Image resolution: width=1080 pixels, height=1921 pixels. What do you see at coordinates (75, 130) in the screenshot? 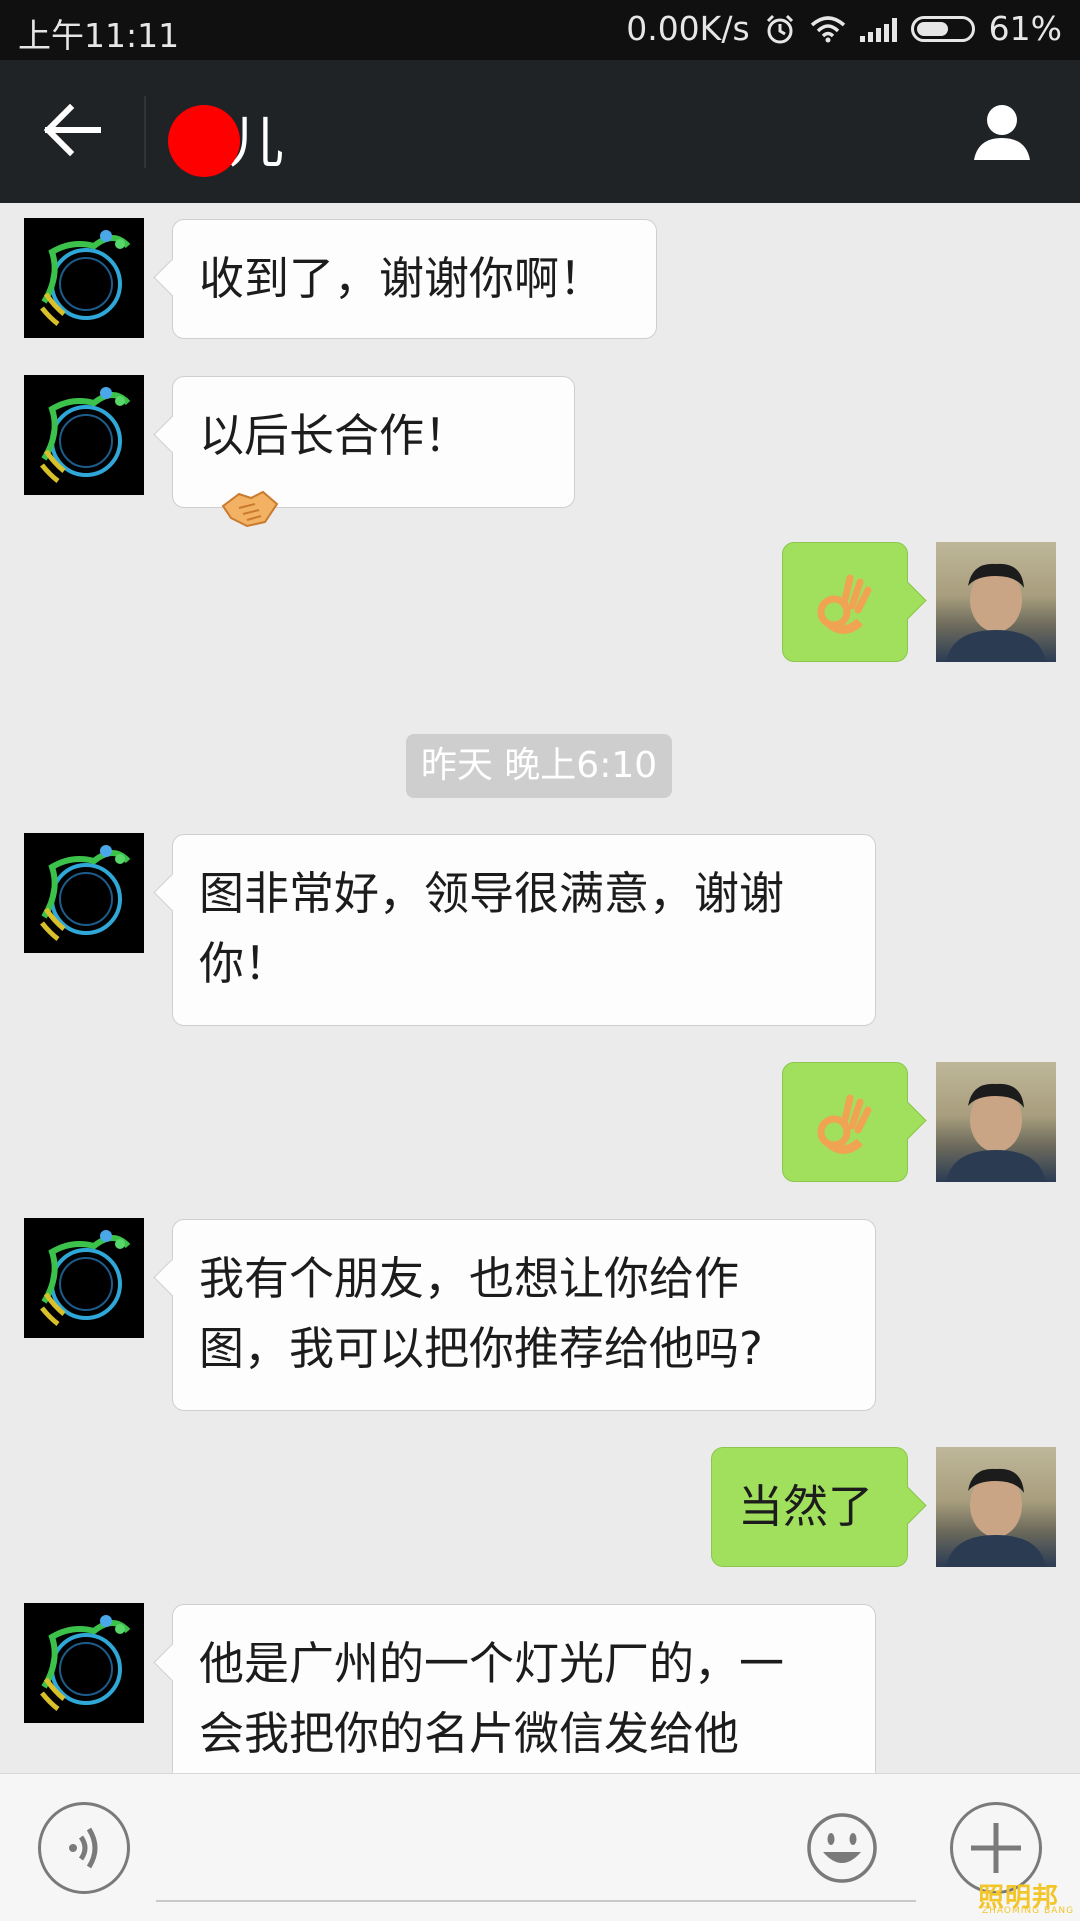
I see `arrow-left-icon` at bounding box center [75, 130].